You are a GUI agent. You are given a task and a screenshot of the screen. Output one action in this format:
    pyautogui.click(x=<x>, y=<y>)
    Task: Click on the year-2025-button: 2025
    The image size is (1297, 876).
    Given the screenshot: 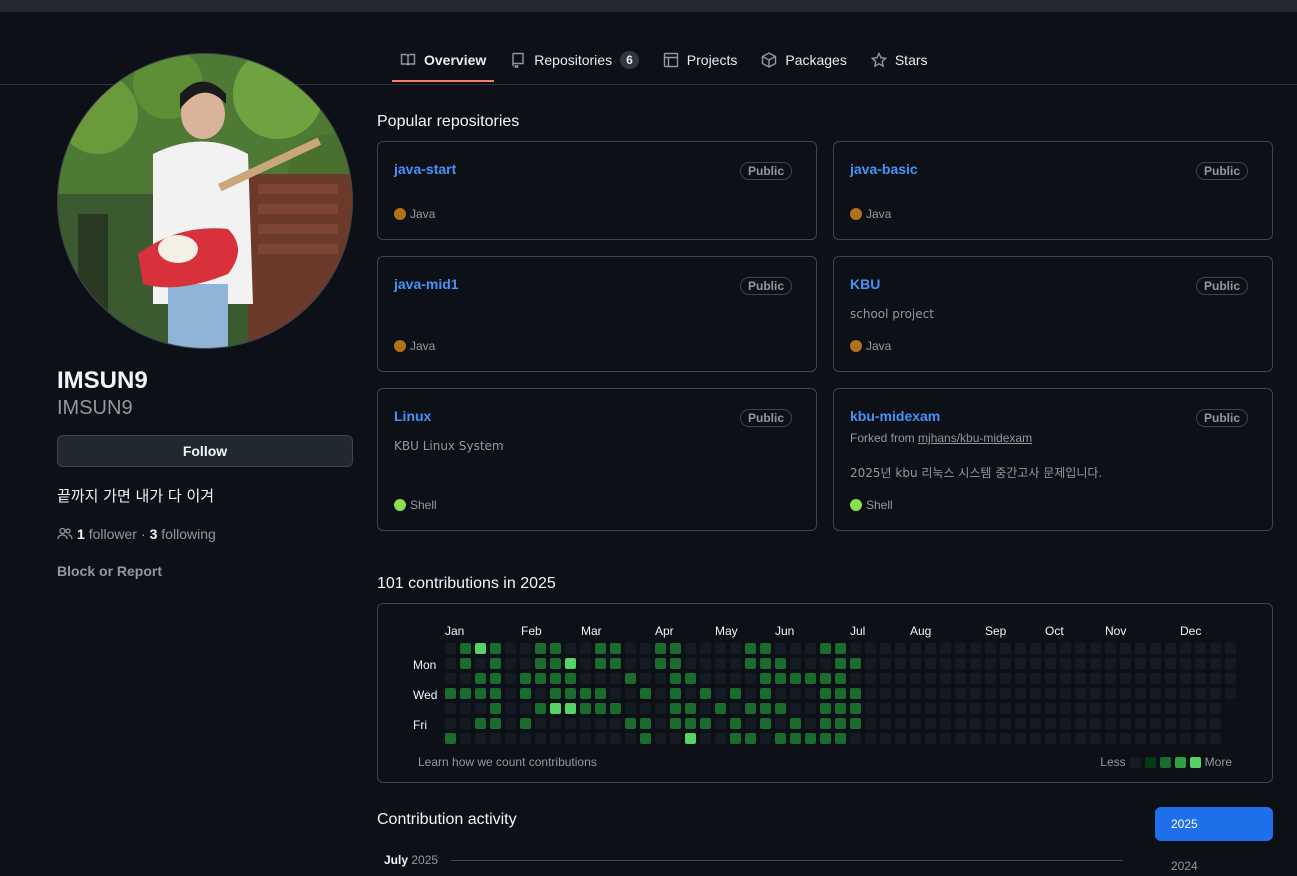 What is the action you would take?
    pyautogui.click(x=1214, y=824)
    